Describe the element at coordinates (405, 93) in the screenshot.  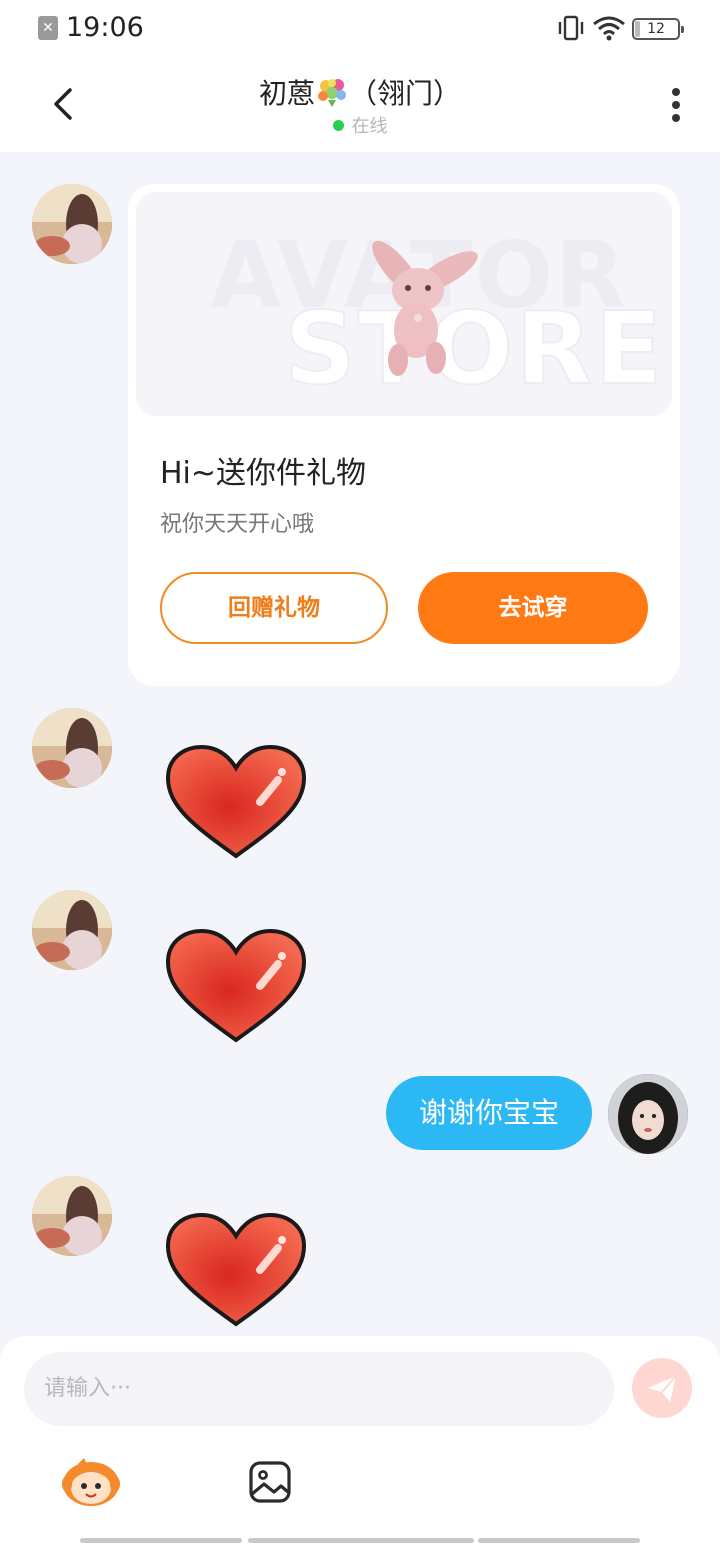
I see `contact-group: （翎门）` at that location.